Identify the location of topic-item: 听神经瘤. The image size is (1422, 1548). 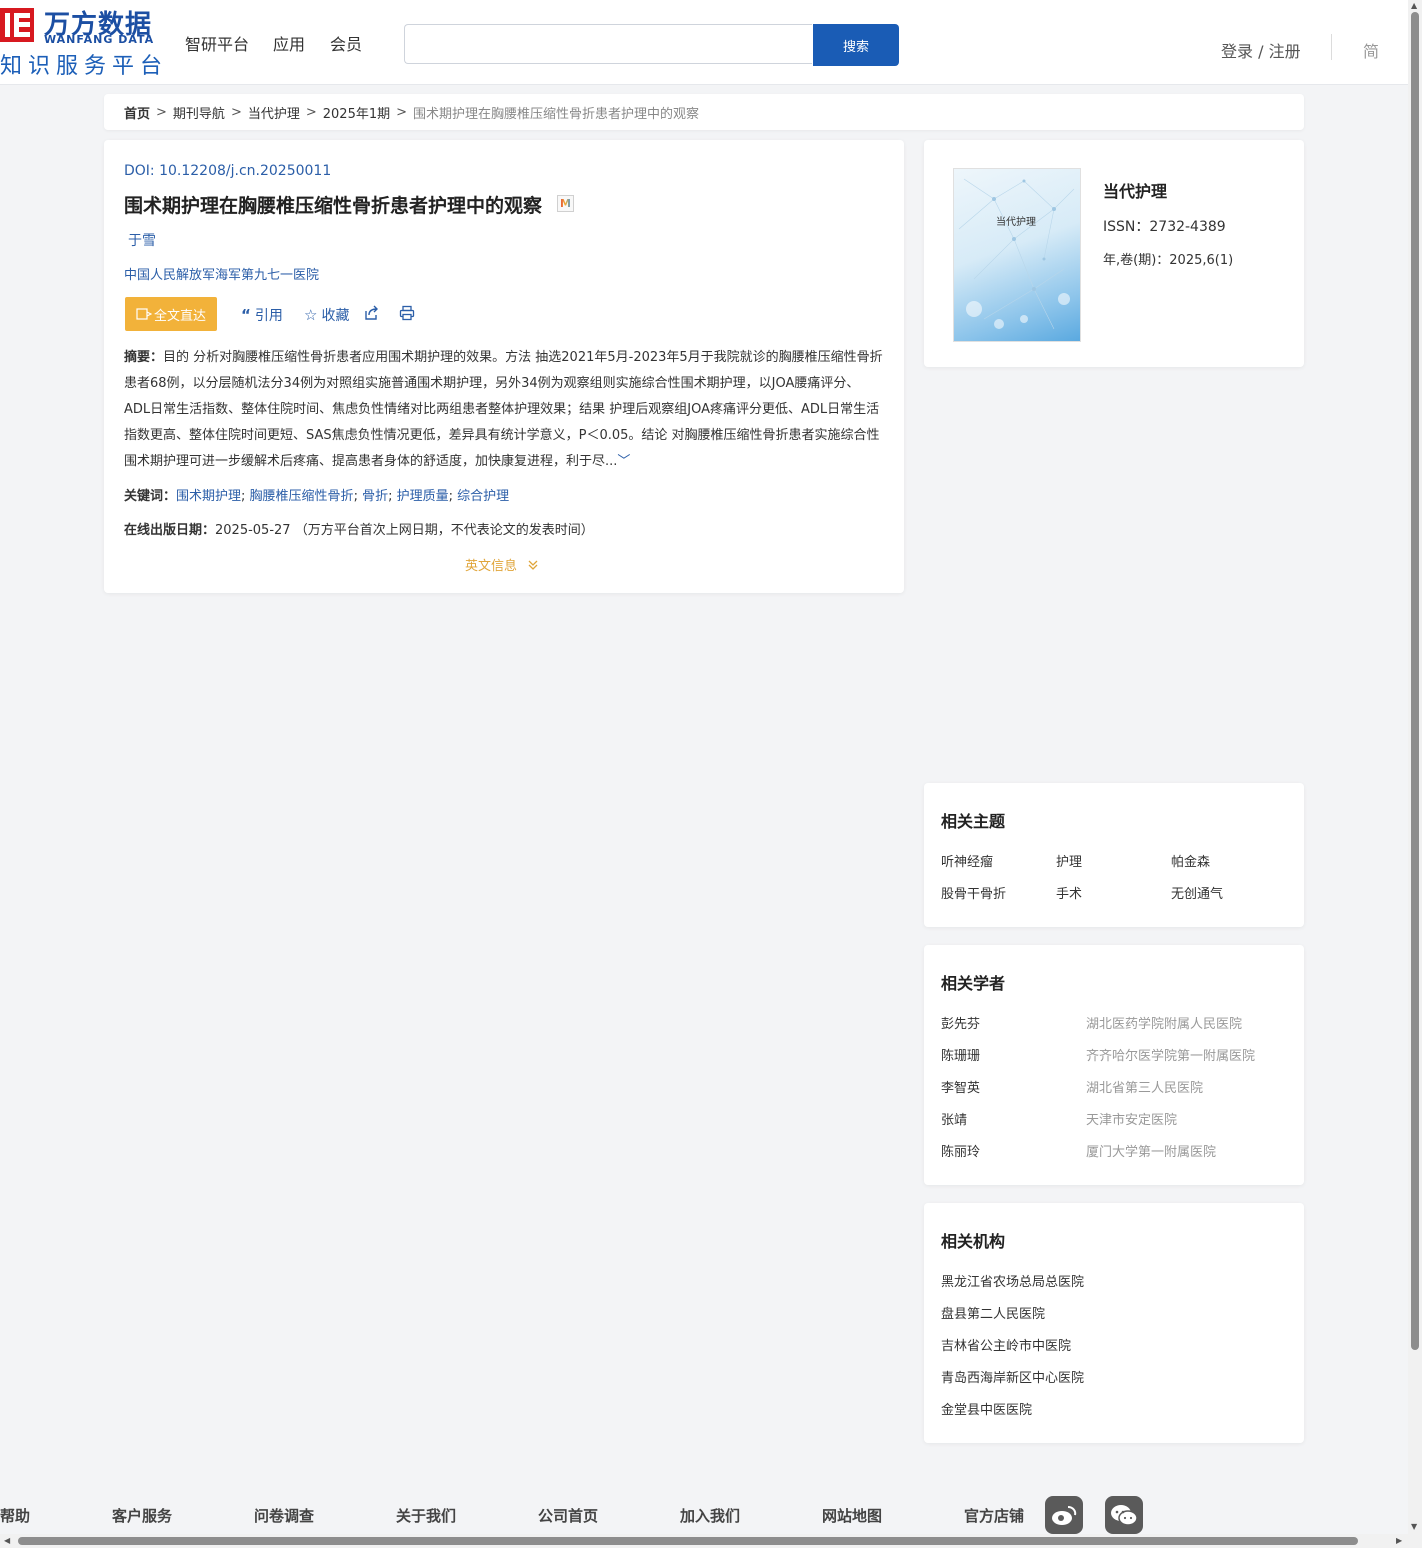
(967, 860).